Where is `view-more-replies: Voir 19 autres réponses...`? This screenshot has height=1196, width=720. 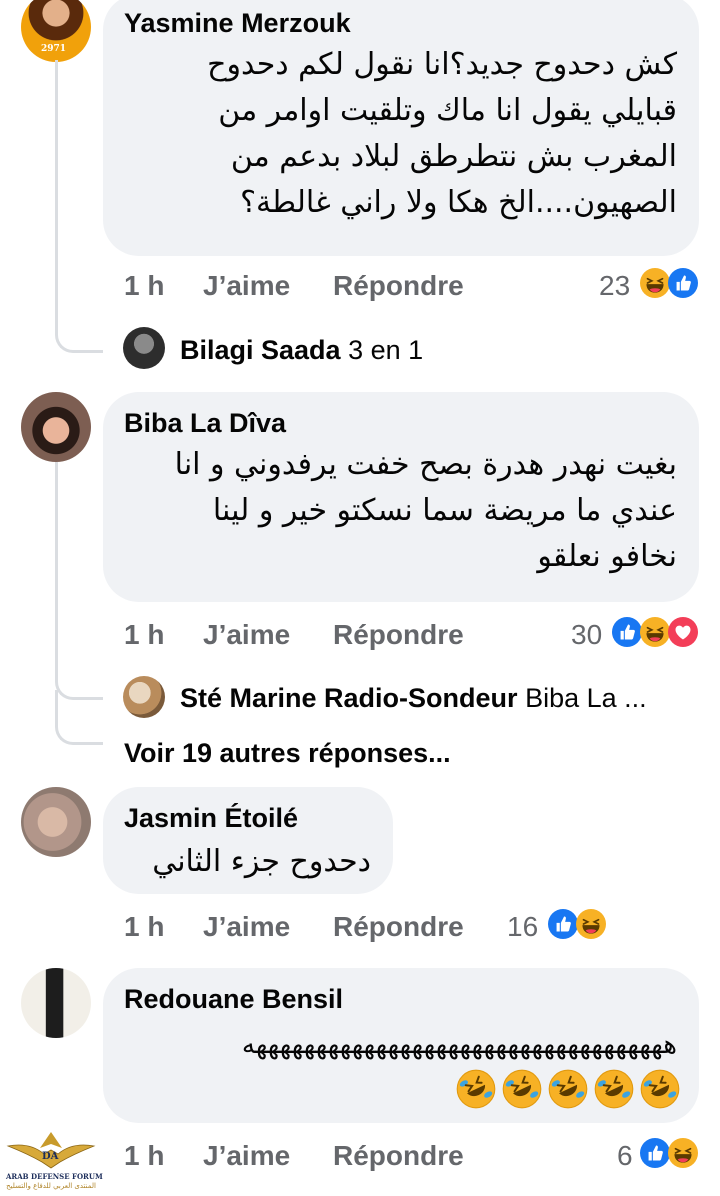 view-more-replies: Voir 19 autres réponses... is located at coordinates (287, 753).